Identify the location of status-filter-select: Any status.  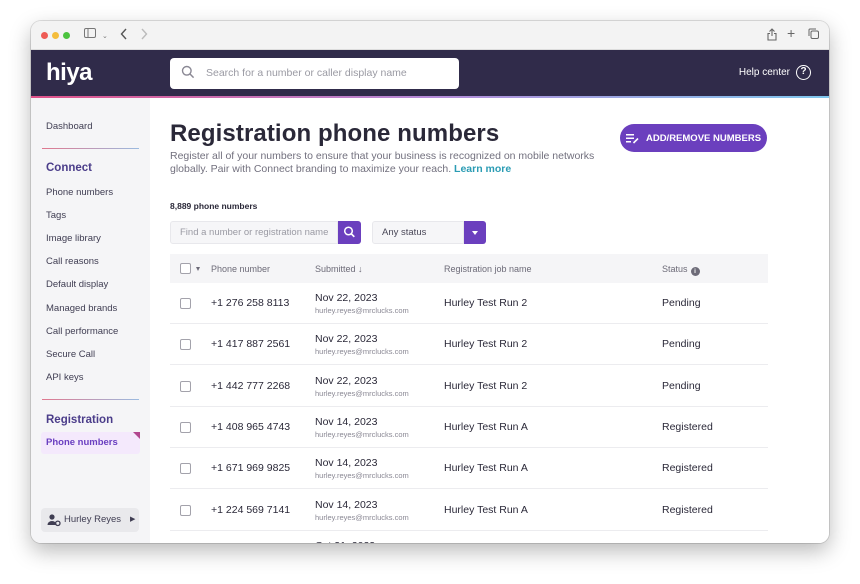
(418, 232).